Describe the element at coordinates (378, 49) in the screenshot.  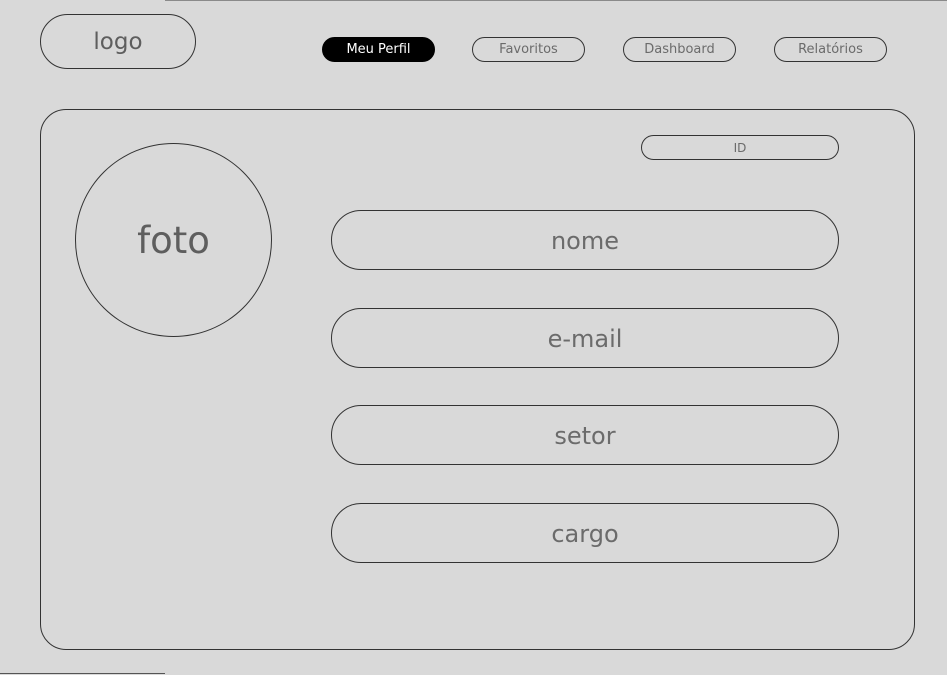
I see `nav-meu-perfil-button: Meu Perfil` at that location.